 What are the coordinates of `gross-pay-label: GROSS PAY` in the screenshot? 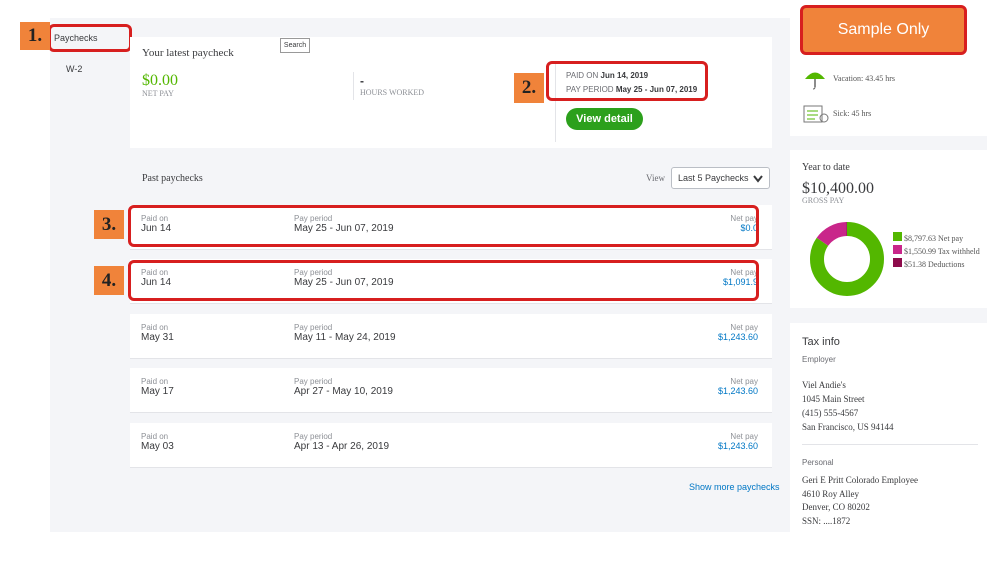 It's located at (823, 200).